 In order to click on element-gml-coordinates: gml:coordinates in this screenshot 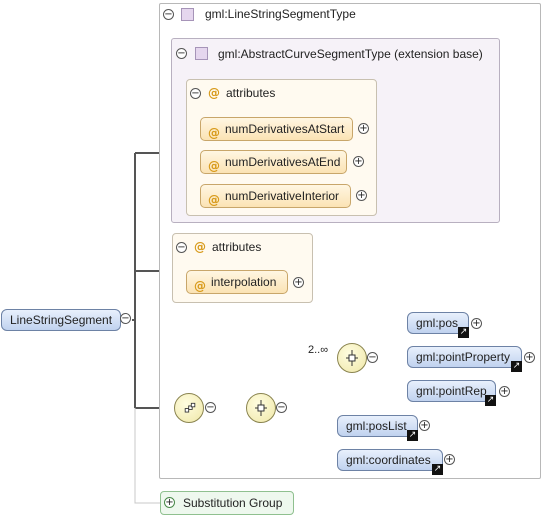, I will do `click(390, 460)`.